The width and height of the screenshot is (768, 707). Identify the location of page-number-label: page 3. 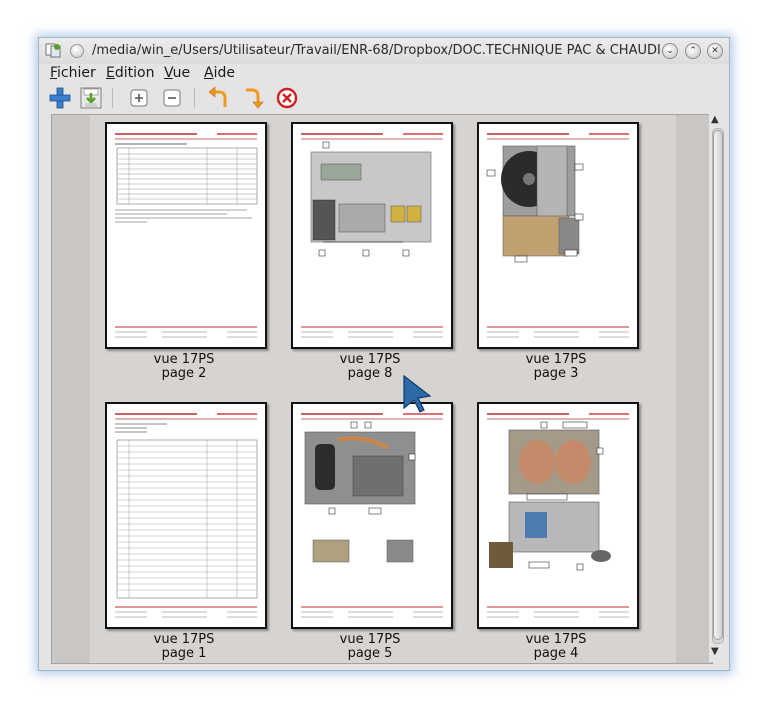
(556, 373).